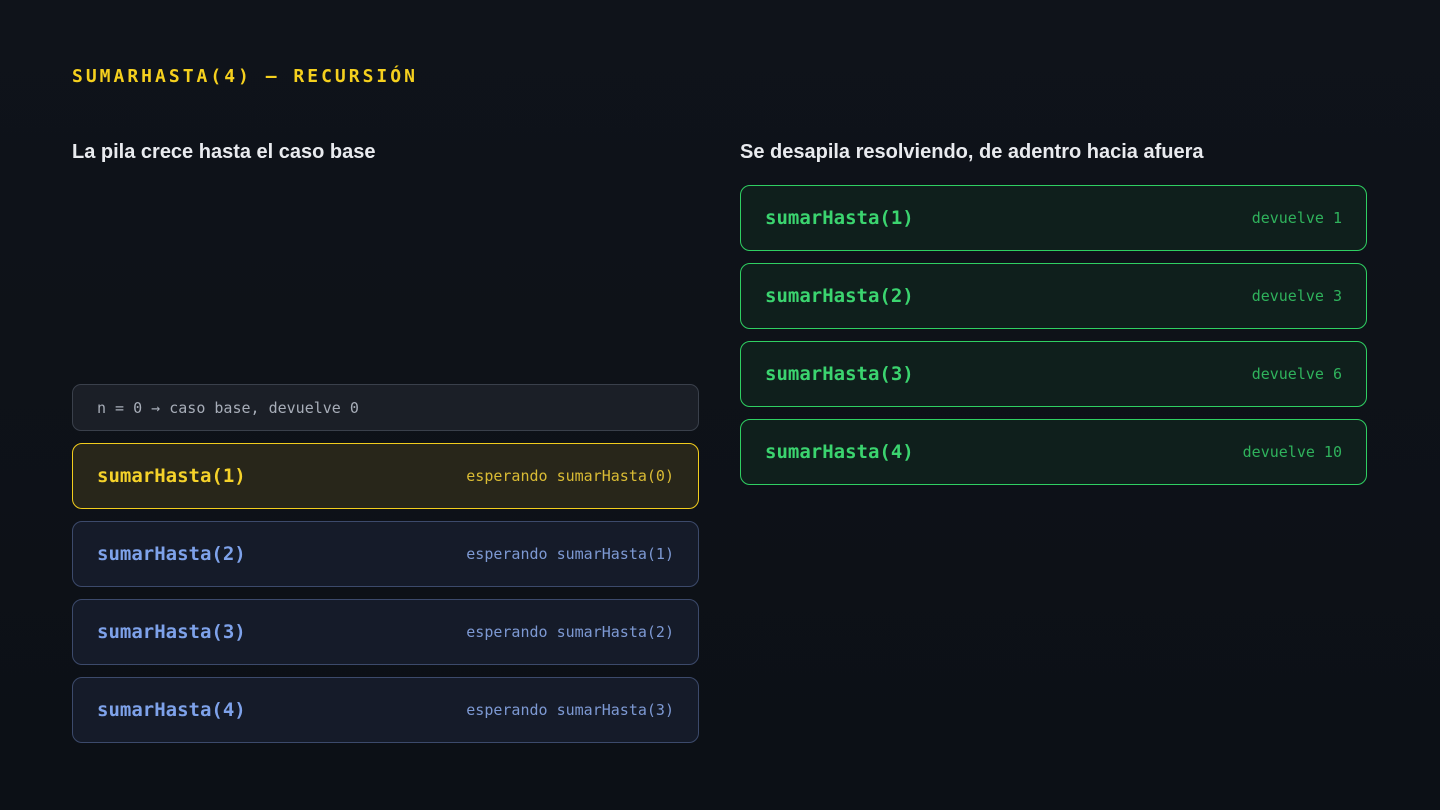 The width and height of the screenshot is (1440, 810). Describe the element at coordinates (1296, 296) in the screenshot. I see `frame-result: devuelve 3` at that location.